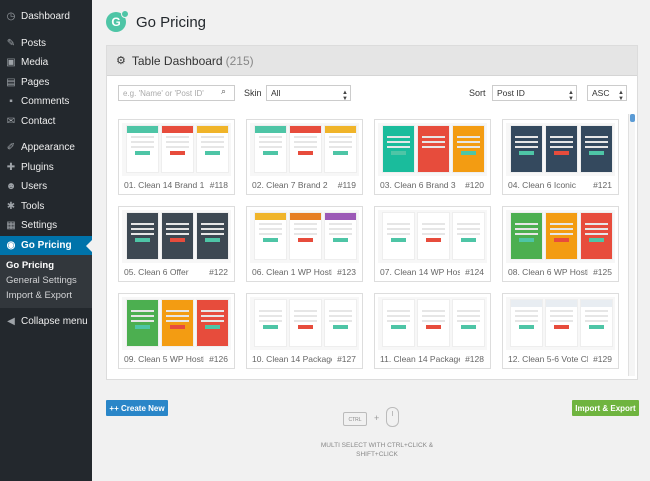  What do you see at coordinates (631, 245) in the screenshot?
I see `grid-scrollbar` at bounding box center [631, 245].